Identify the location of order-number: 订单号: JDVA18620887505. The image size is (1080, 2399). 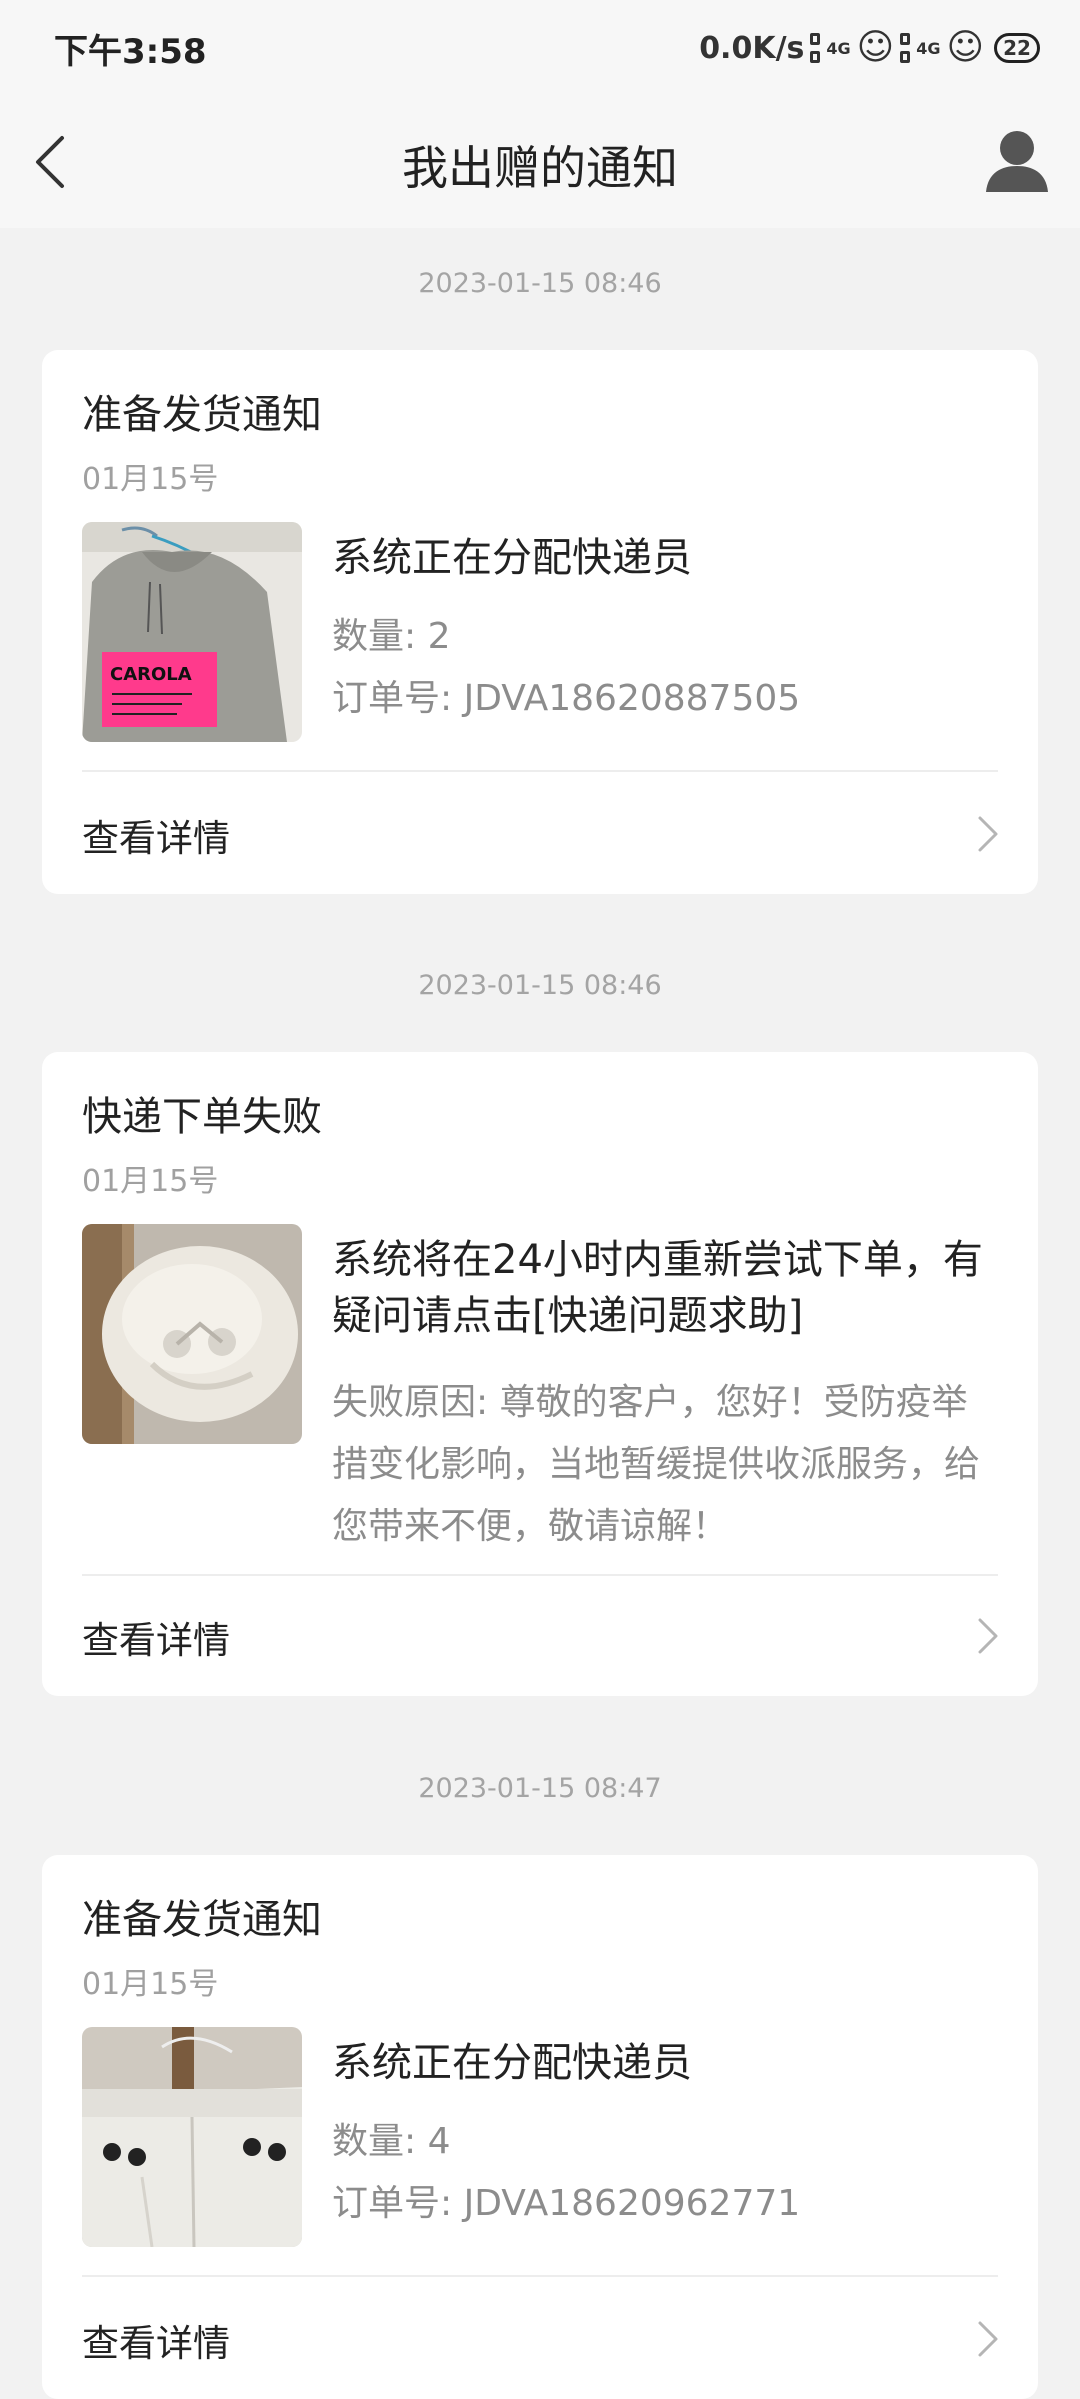
(566, 698).